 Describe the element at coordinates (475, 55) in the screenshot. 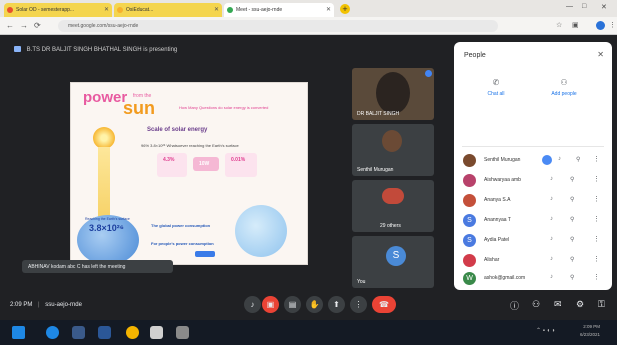

I see `panel-title: People` at that location.